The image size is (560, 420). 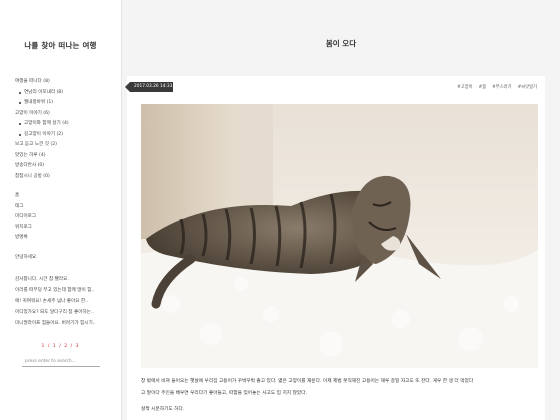 I want to click on recent-comment: 감사합니다. 시간 참 빨라요., so click(x=68, y=279).